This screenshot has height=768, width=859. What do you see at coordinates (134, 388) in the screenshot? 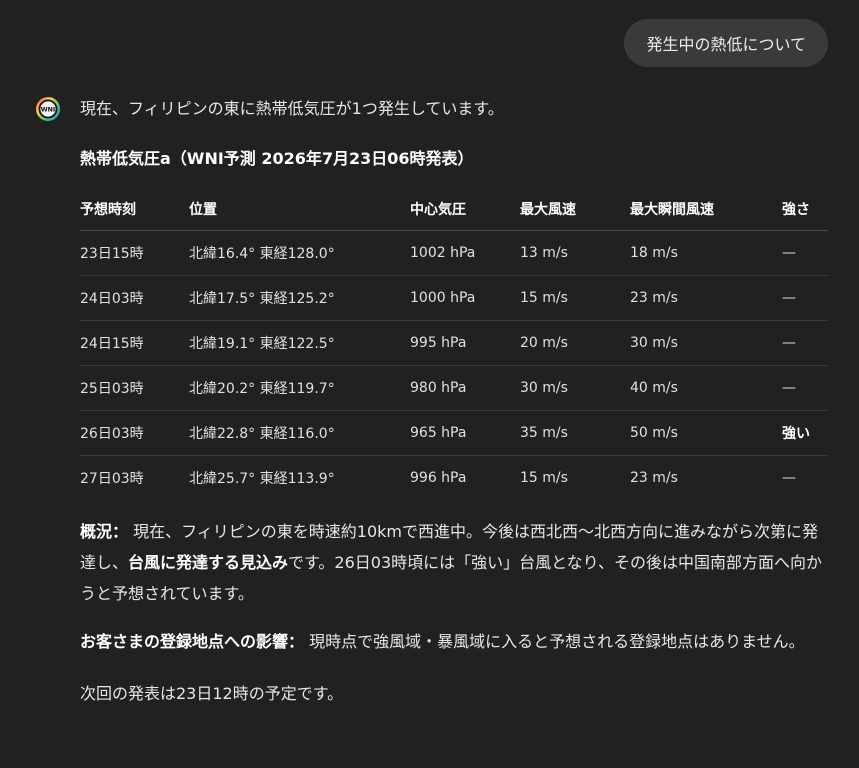
I see `cell-time: 25日03時` at bounding box center [134, 388].